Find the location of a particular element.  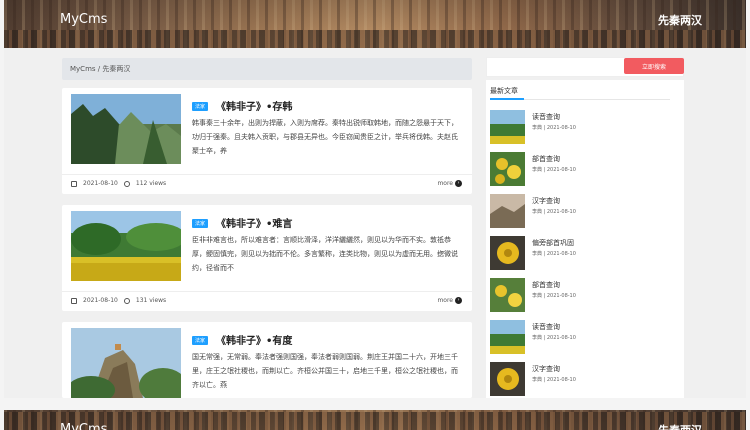

breadcrumb: MyCms / 先秦两汉 is located at coordinates (267, 69).